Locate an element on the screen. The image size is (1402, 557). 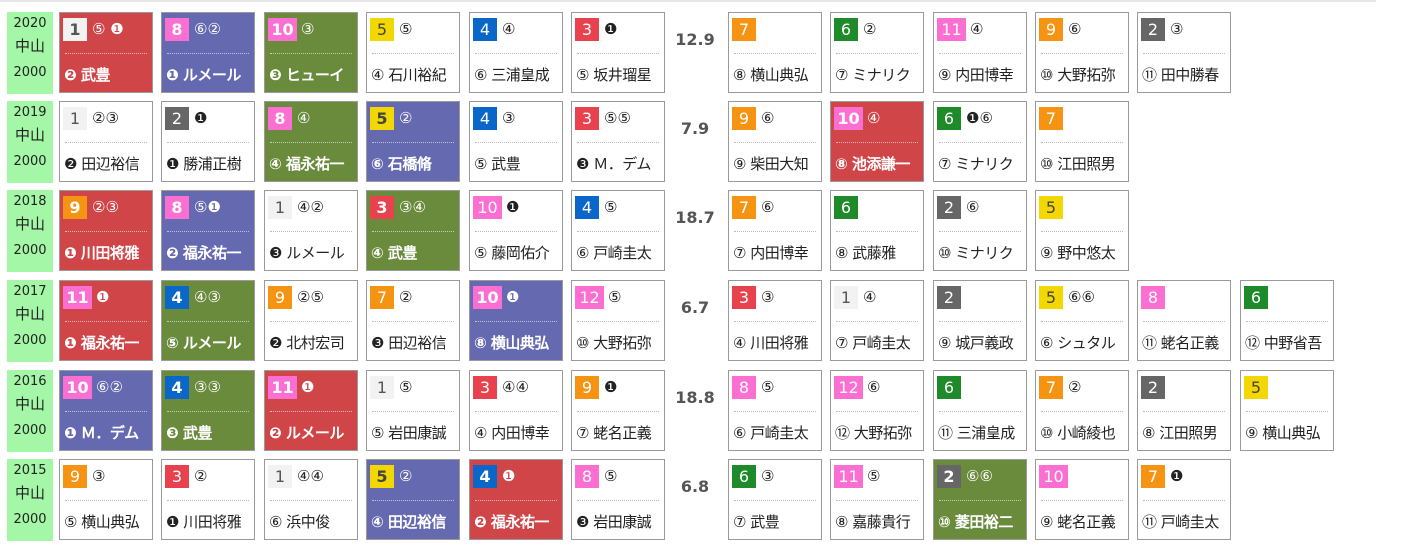
horse-card: 9 ②③ ❶ 川田将雅 is located at coordinates (106, 230).